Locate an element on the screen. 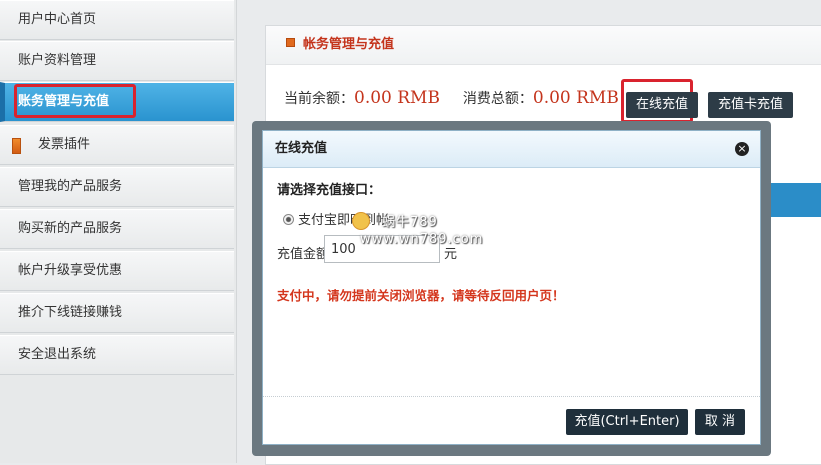 The height and width of the screenshot is (465, 821). gateway-option: 支付宝即时到帐 is located at coordinates (336, 218).